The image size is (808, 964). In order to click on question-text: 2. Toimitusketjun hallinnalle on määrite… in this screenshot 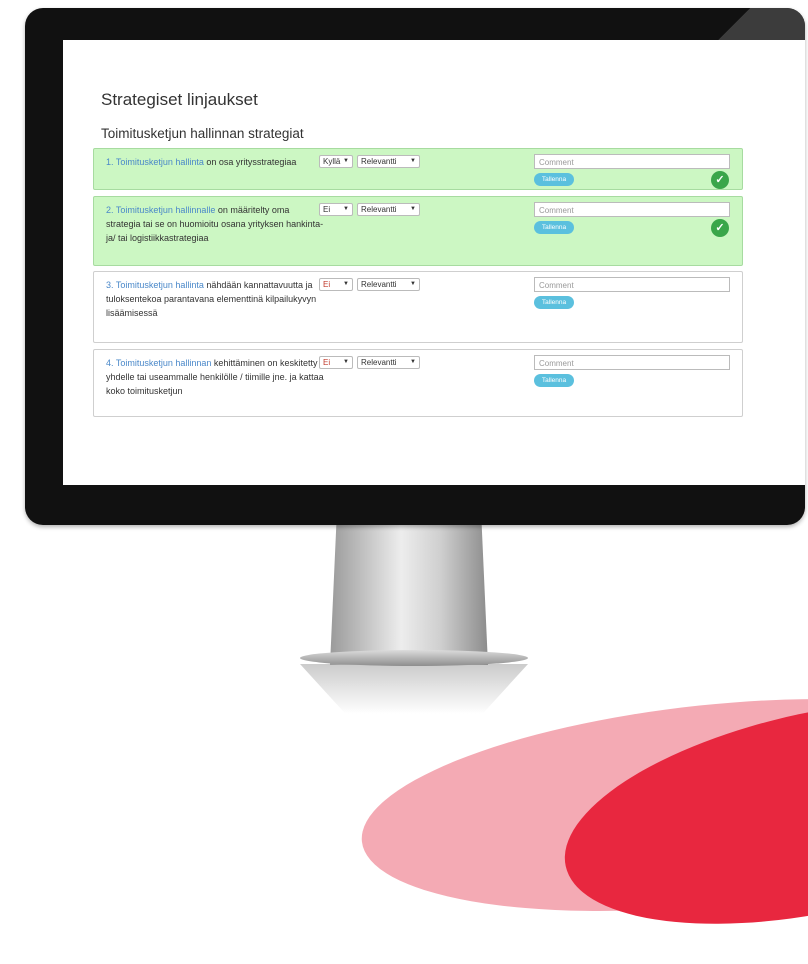, I will do `click(216, 224)`.